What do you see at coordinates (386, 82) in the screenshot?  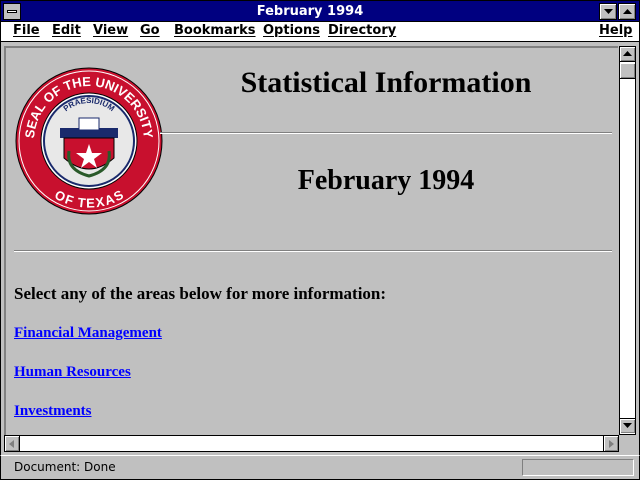 I see `page-title: Statistical Information` at bounding box center [386, 82].